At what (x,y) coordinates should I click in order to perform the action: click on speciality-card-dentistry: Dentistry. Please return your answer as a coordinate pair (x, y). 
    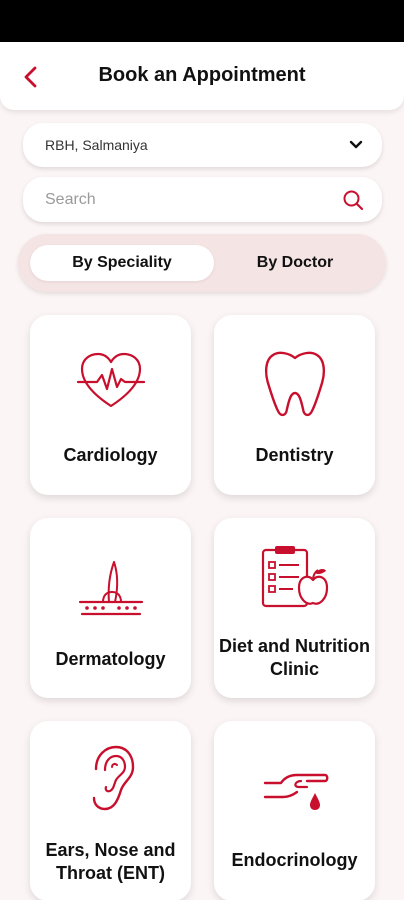
    Looking at the image, I should click on (294, 405).